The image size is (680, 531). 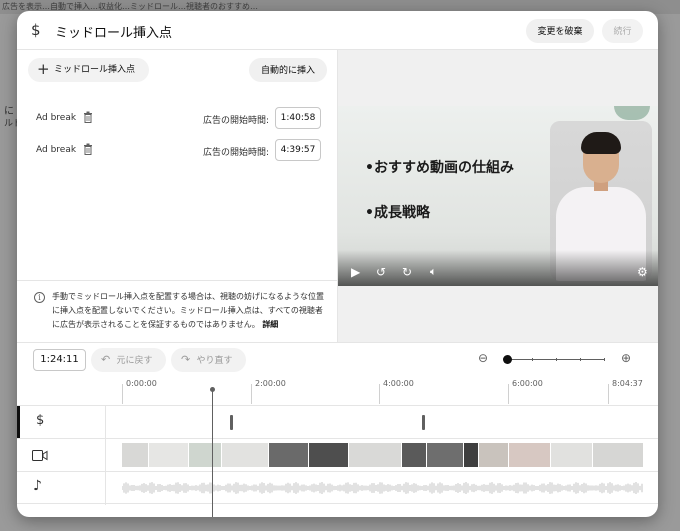 What do you see at coordinates (398, 383) in the screenshot?
I see `ruler-label: 4:00:00` at bounding box center [398, 383].